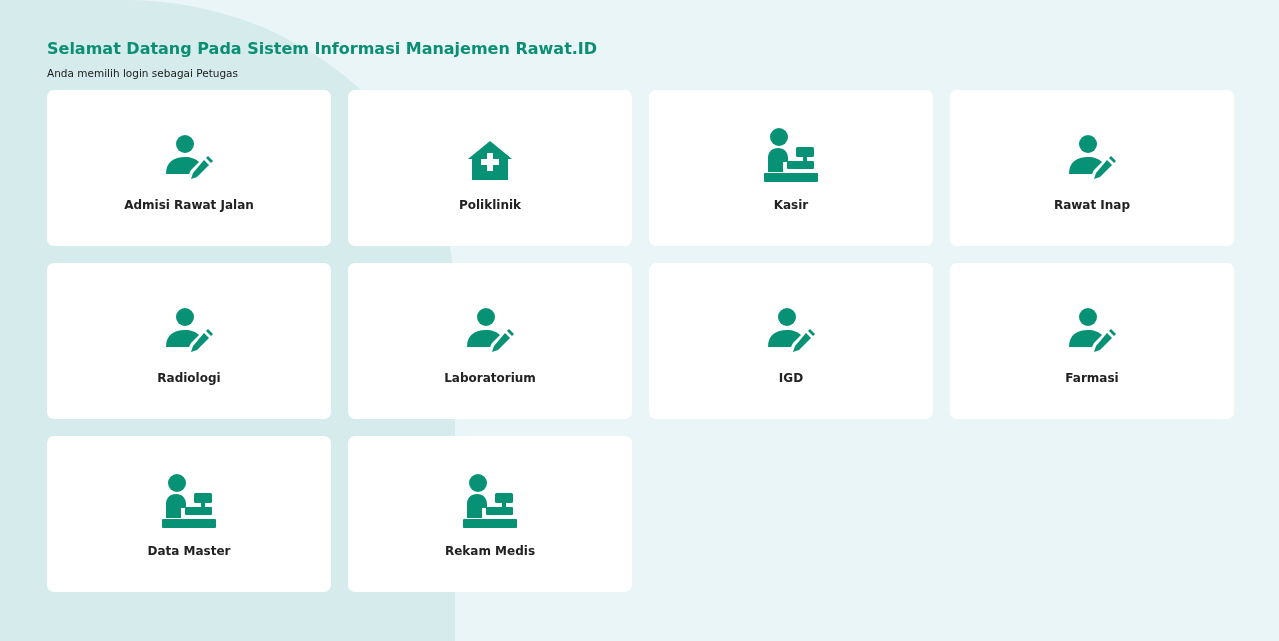 The width and height of the screenshot is (1279, 641). I want to click on module-card: Admisi Rawat Jalan, so click(189, 168).